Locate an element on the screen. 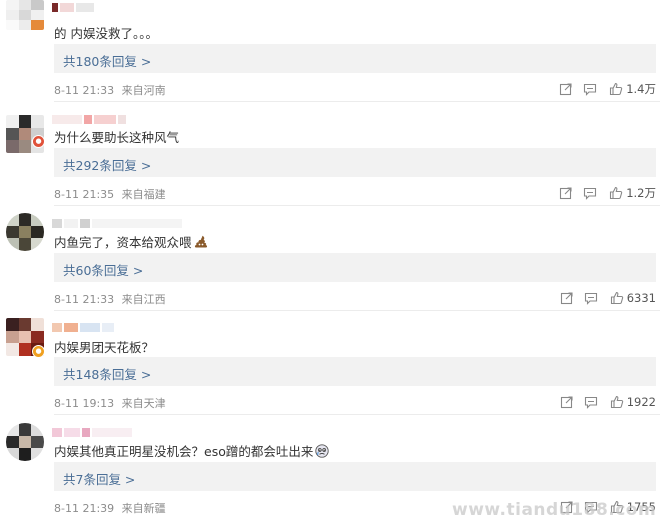 Image resolution: width=660 pixels, height=521 pixels. reply-box: 共148条回复 > is located at coordinates (355, 371).